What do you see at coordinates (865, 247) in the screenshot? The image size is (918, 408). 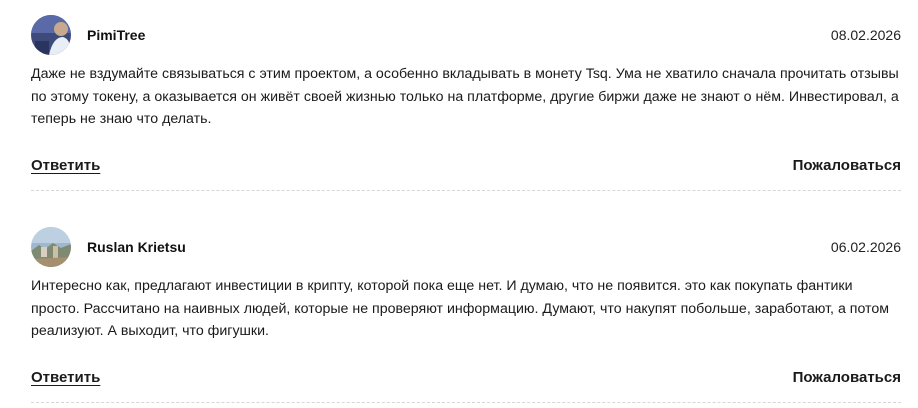 I see `comment-date: 06.02.2026` at bounding box center [865, 247].